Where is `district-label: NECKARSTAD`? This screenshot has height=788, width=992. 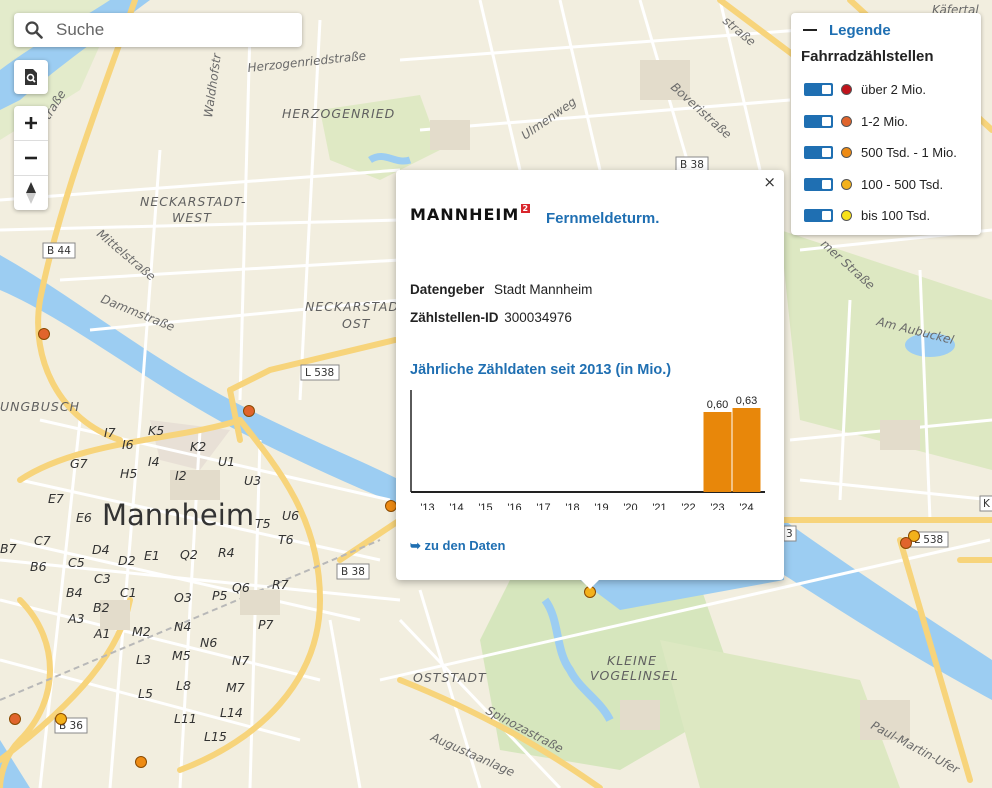
district-label: NECKARSTAD is located at coordinates (352, 306).